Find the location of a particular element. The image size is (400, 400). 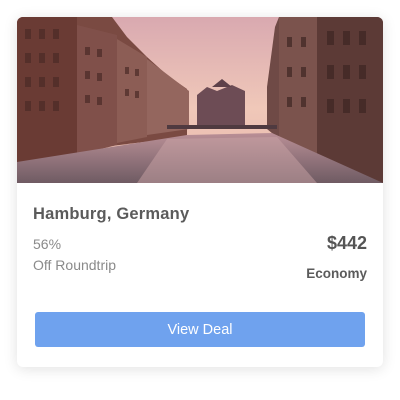

view-deal-button: View Deal is located at coordinates (200, 329).